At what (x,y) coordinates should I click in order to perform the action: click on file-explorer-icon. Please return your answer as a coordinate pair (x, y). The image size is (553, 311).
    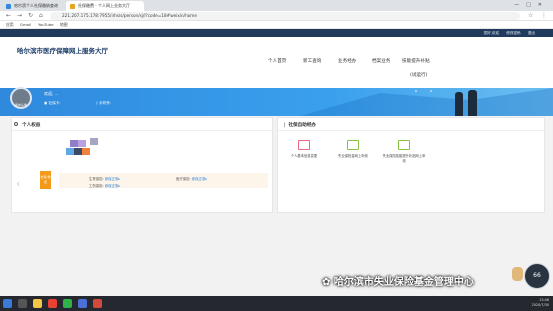
    Looking at the image, I should click on (37, 303).